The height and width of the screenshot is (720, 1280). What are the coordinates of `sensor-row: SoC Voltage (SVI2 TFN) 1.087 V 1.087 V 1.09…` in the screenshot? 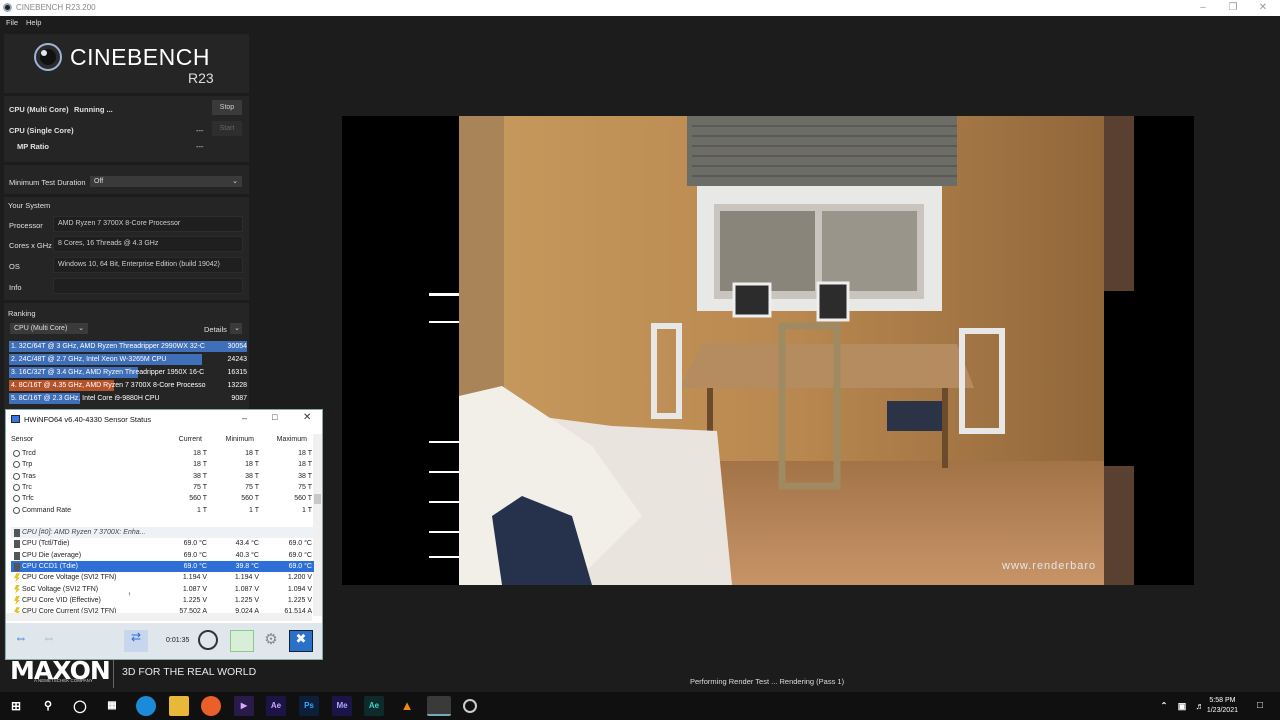 It's located at (162, 589).